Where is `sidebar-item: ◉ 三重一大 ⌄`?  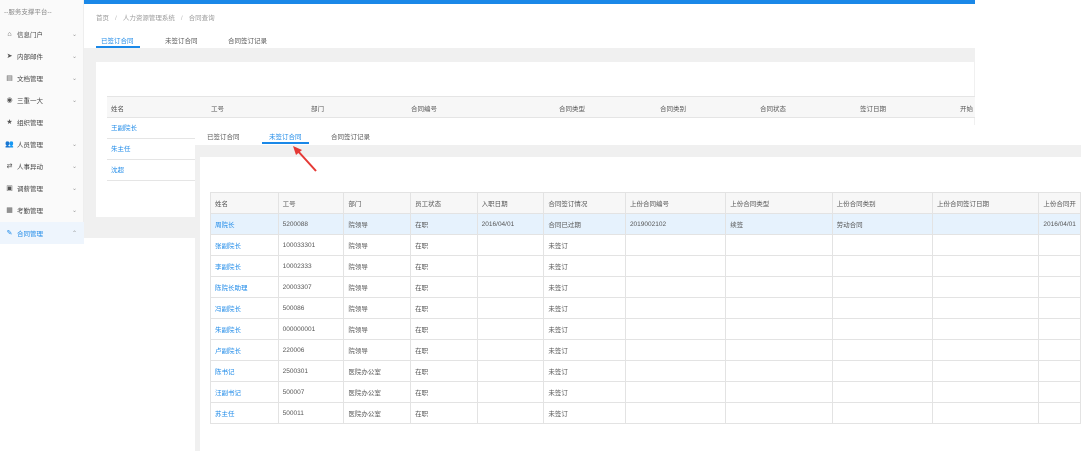
sidebar-item: ◉ 三重一大 ⌄ is located at coordinates (42, 100).